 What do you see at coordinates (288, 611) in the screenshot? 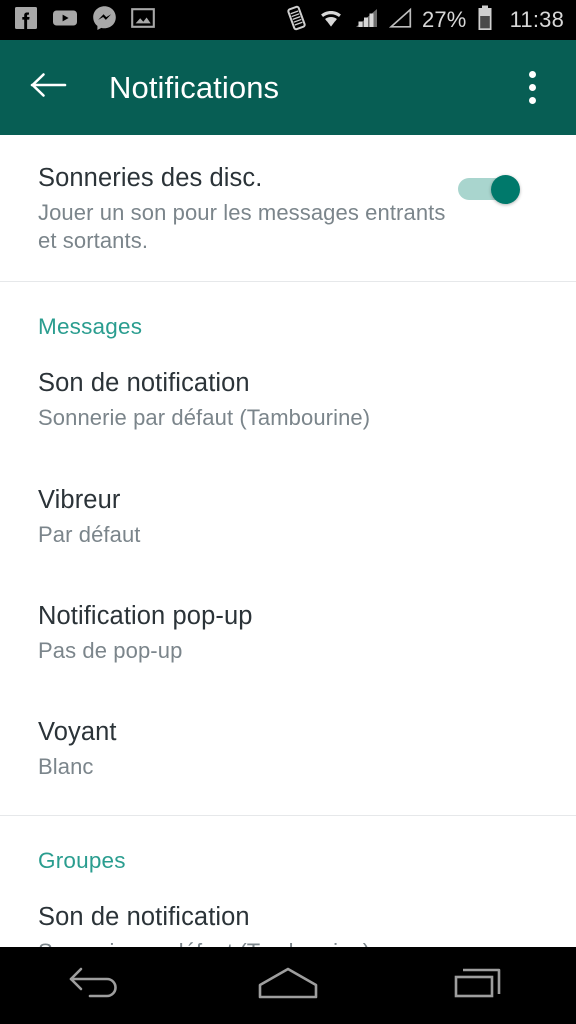
I see `setting-row-messages-popup-notification: Notification pop-up Pas de pop-up` at bounding box center [288, 611].